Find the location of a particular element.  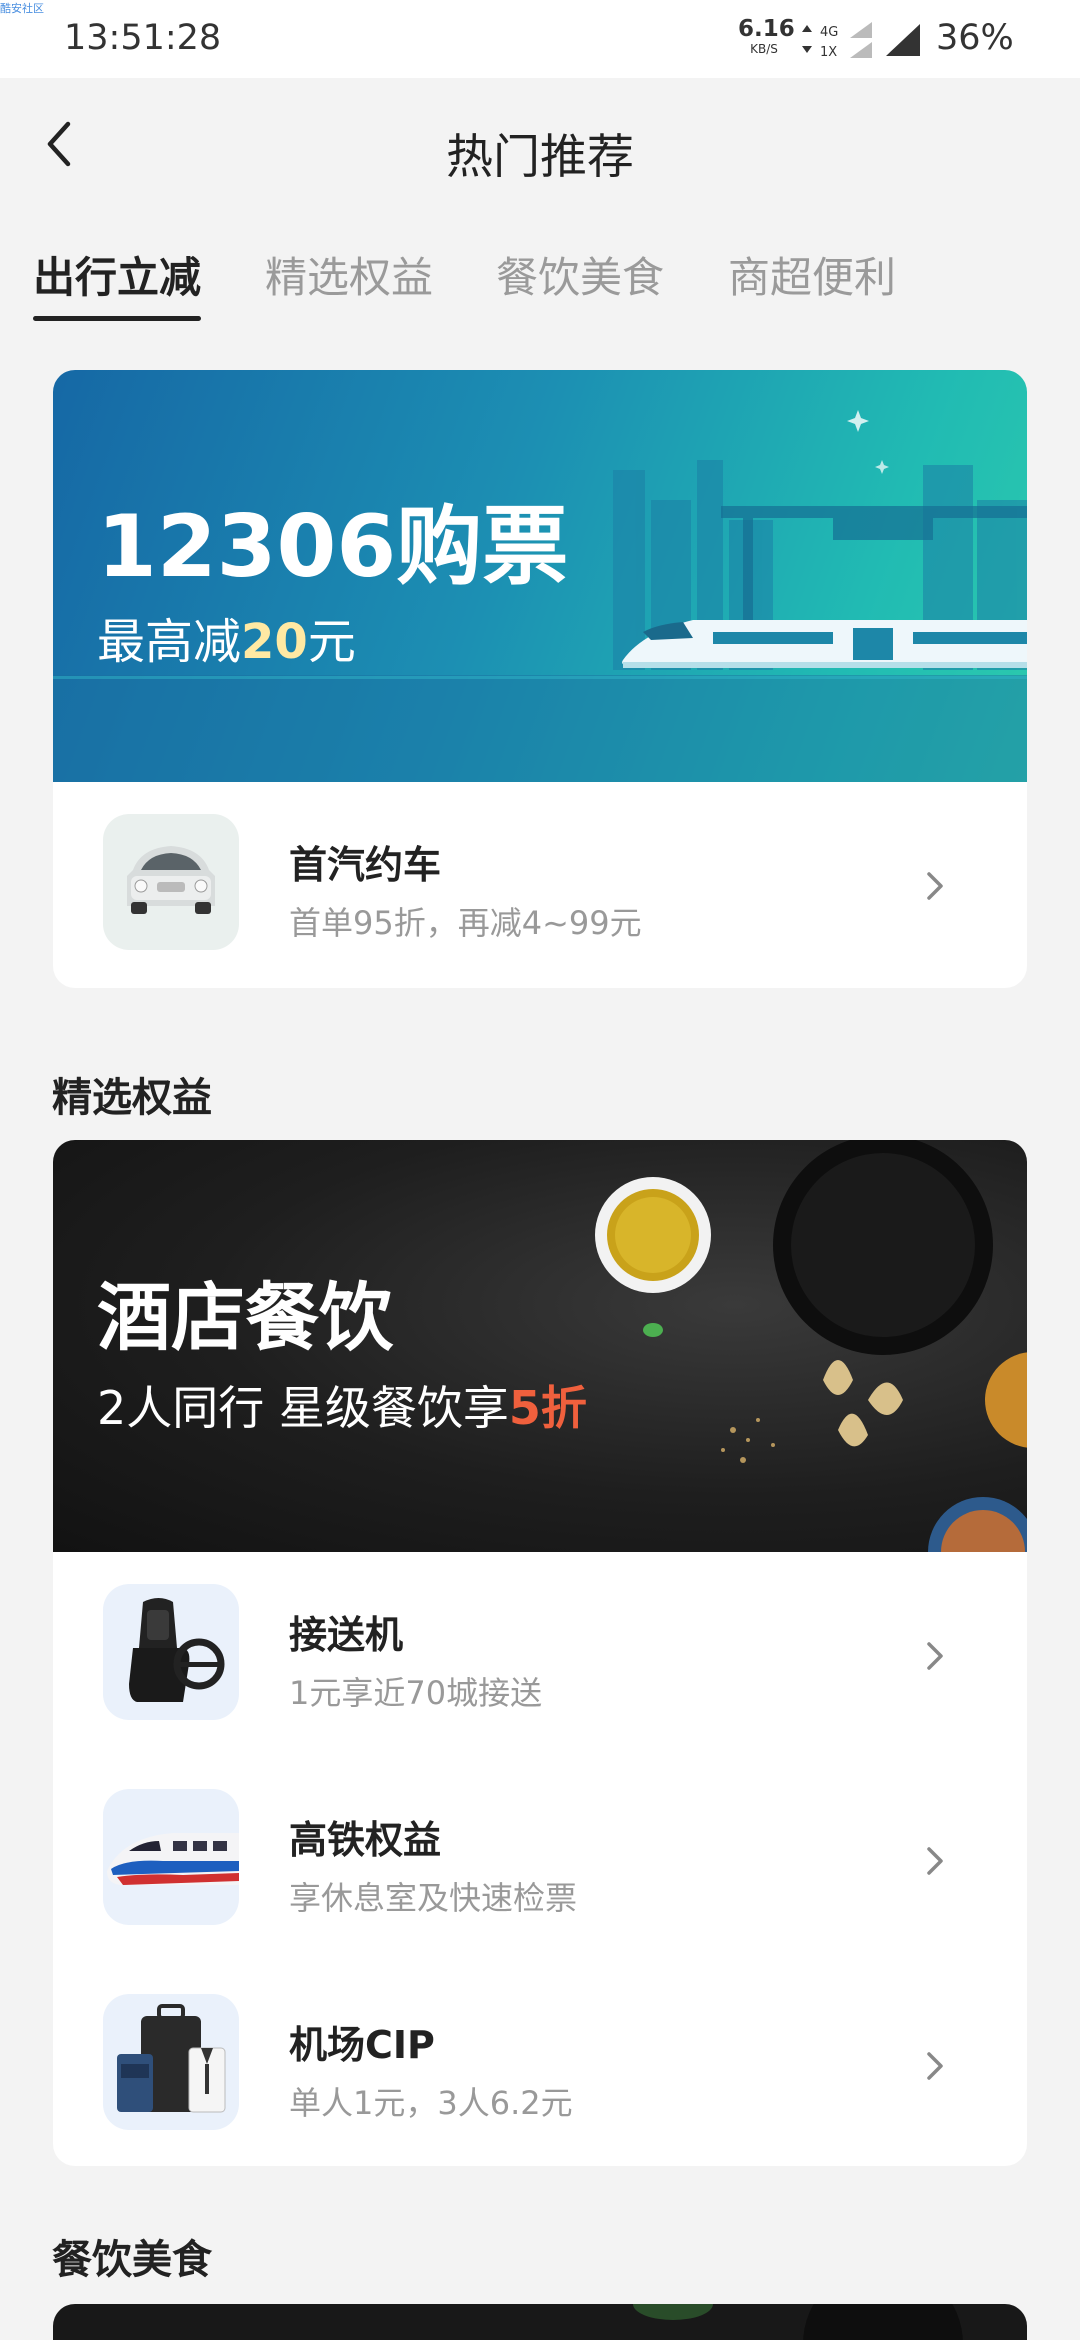

item-title: 首汽约车 is located at coordinates (365, 865).